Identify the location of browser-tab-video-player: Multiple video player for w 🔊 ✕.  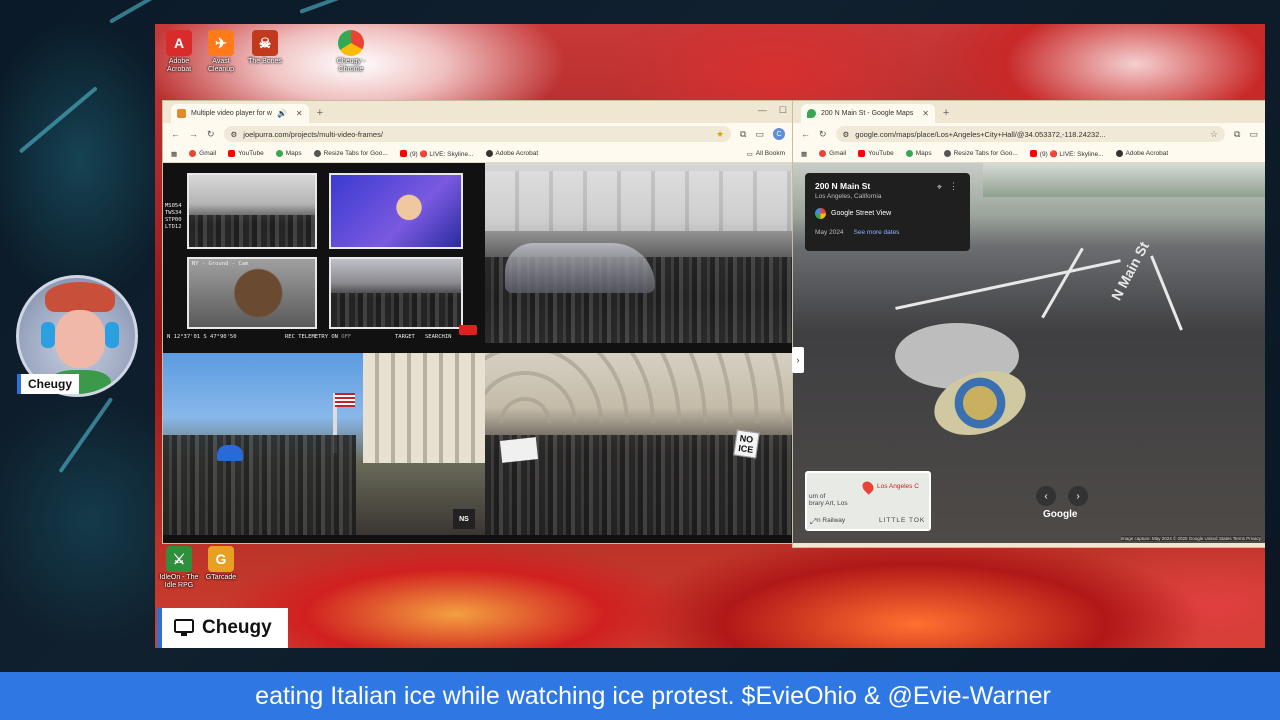
(240, 113).